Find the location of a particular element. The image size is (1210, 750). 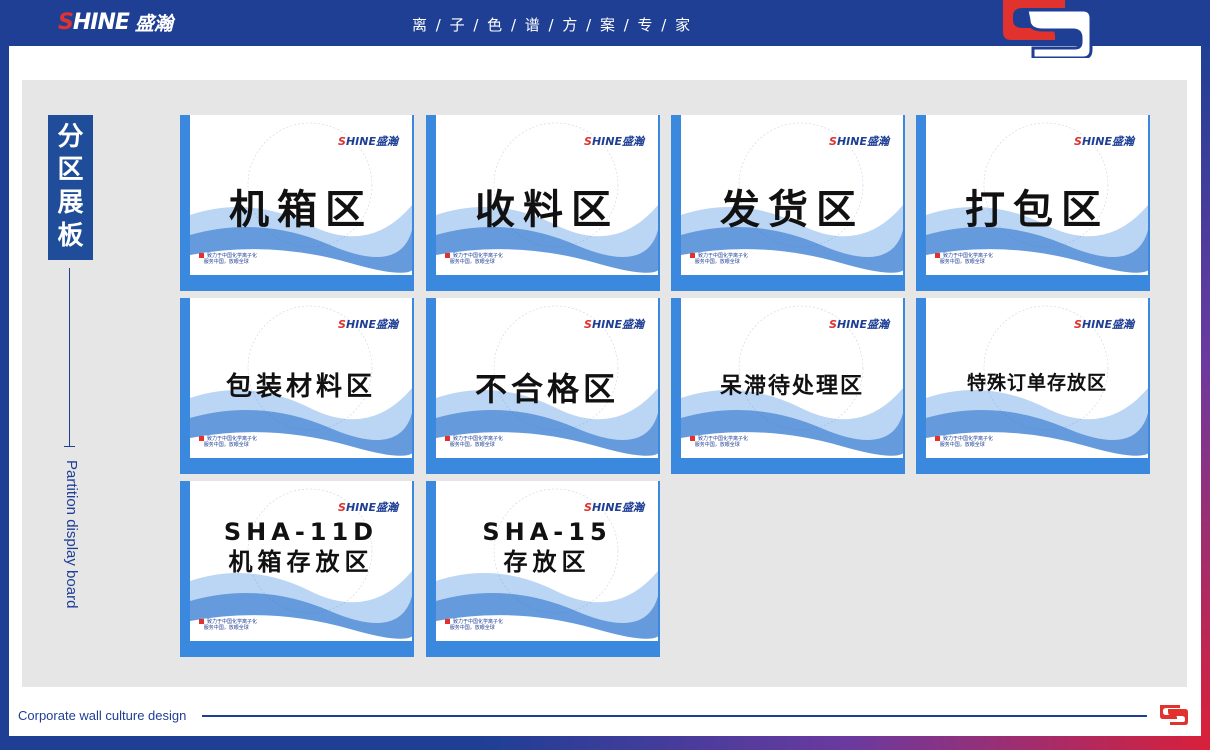

divider-line is located at coordinates (69, 357).